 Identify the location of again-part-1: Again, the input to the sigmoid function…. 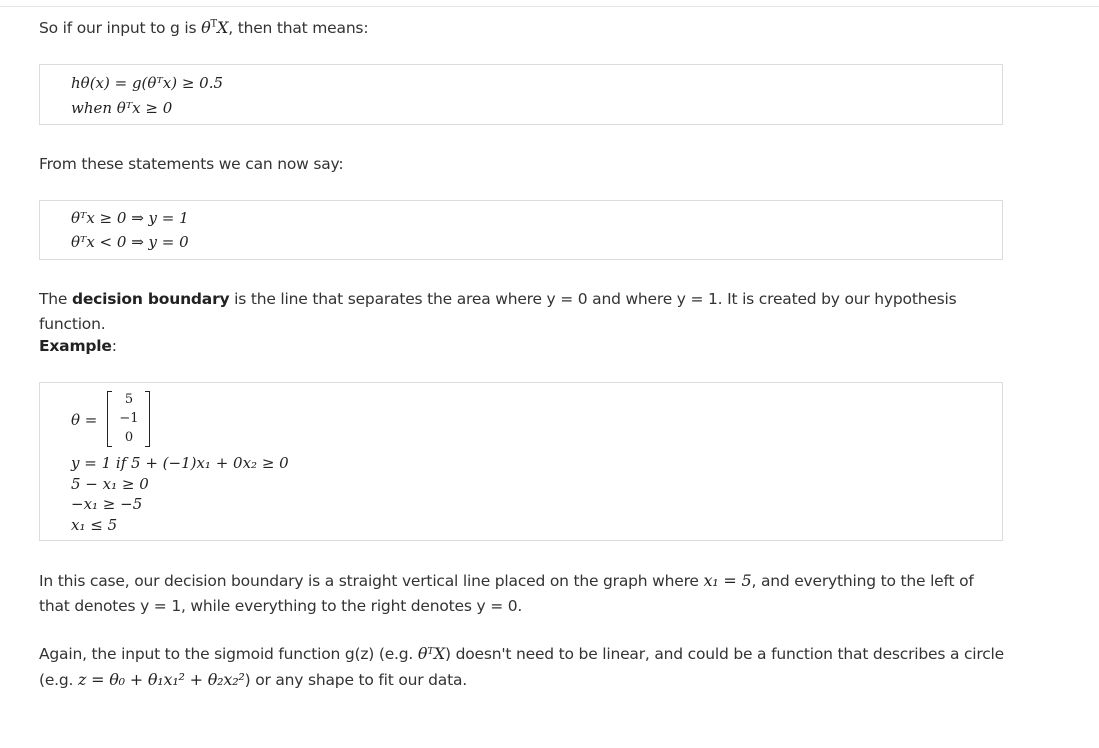
(228, 654).